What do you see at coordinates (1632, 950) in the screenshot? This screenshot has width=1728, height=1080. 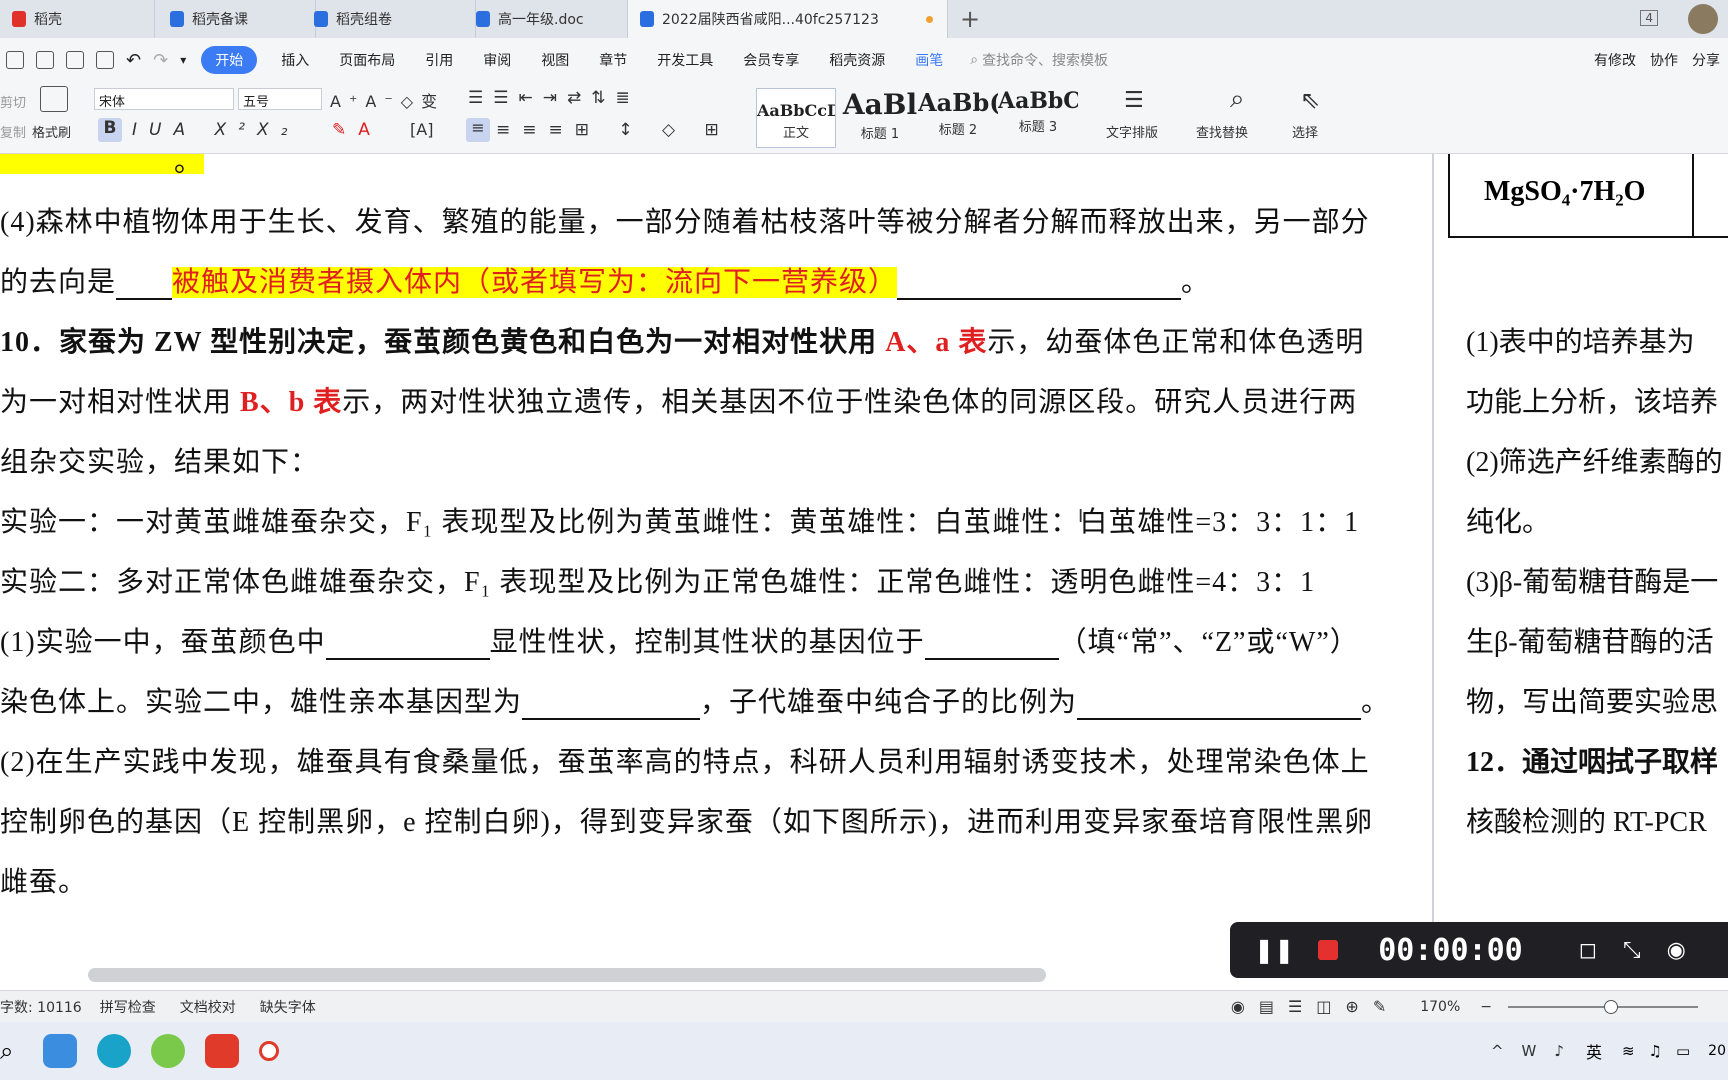 I see `collapse-icon: ⤡` at bounding box center [1632, 950].